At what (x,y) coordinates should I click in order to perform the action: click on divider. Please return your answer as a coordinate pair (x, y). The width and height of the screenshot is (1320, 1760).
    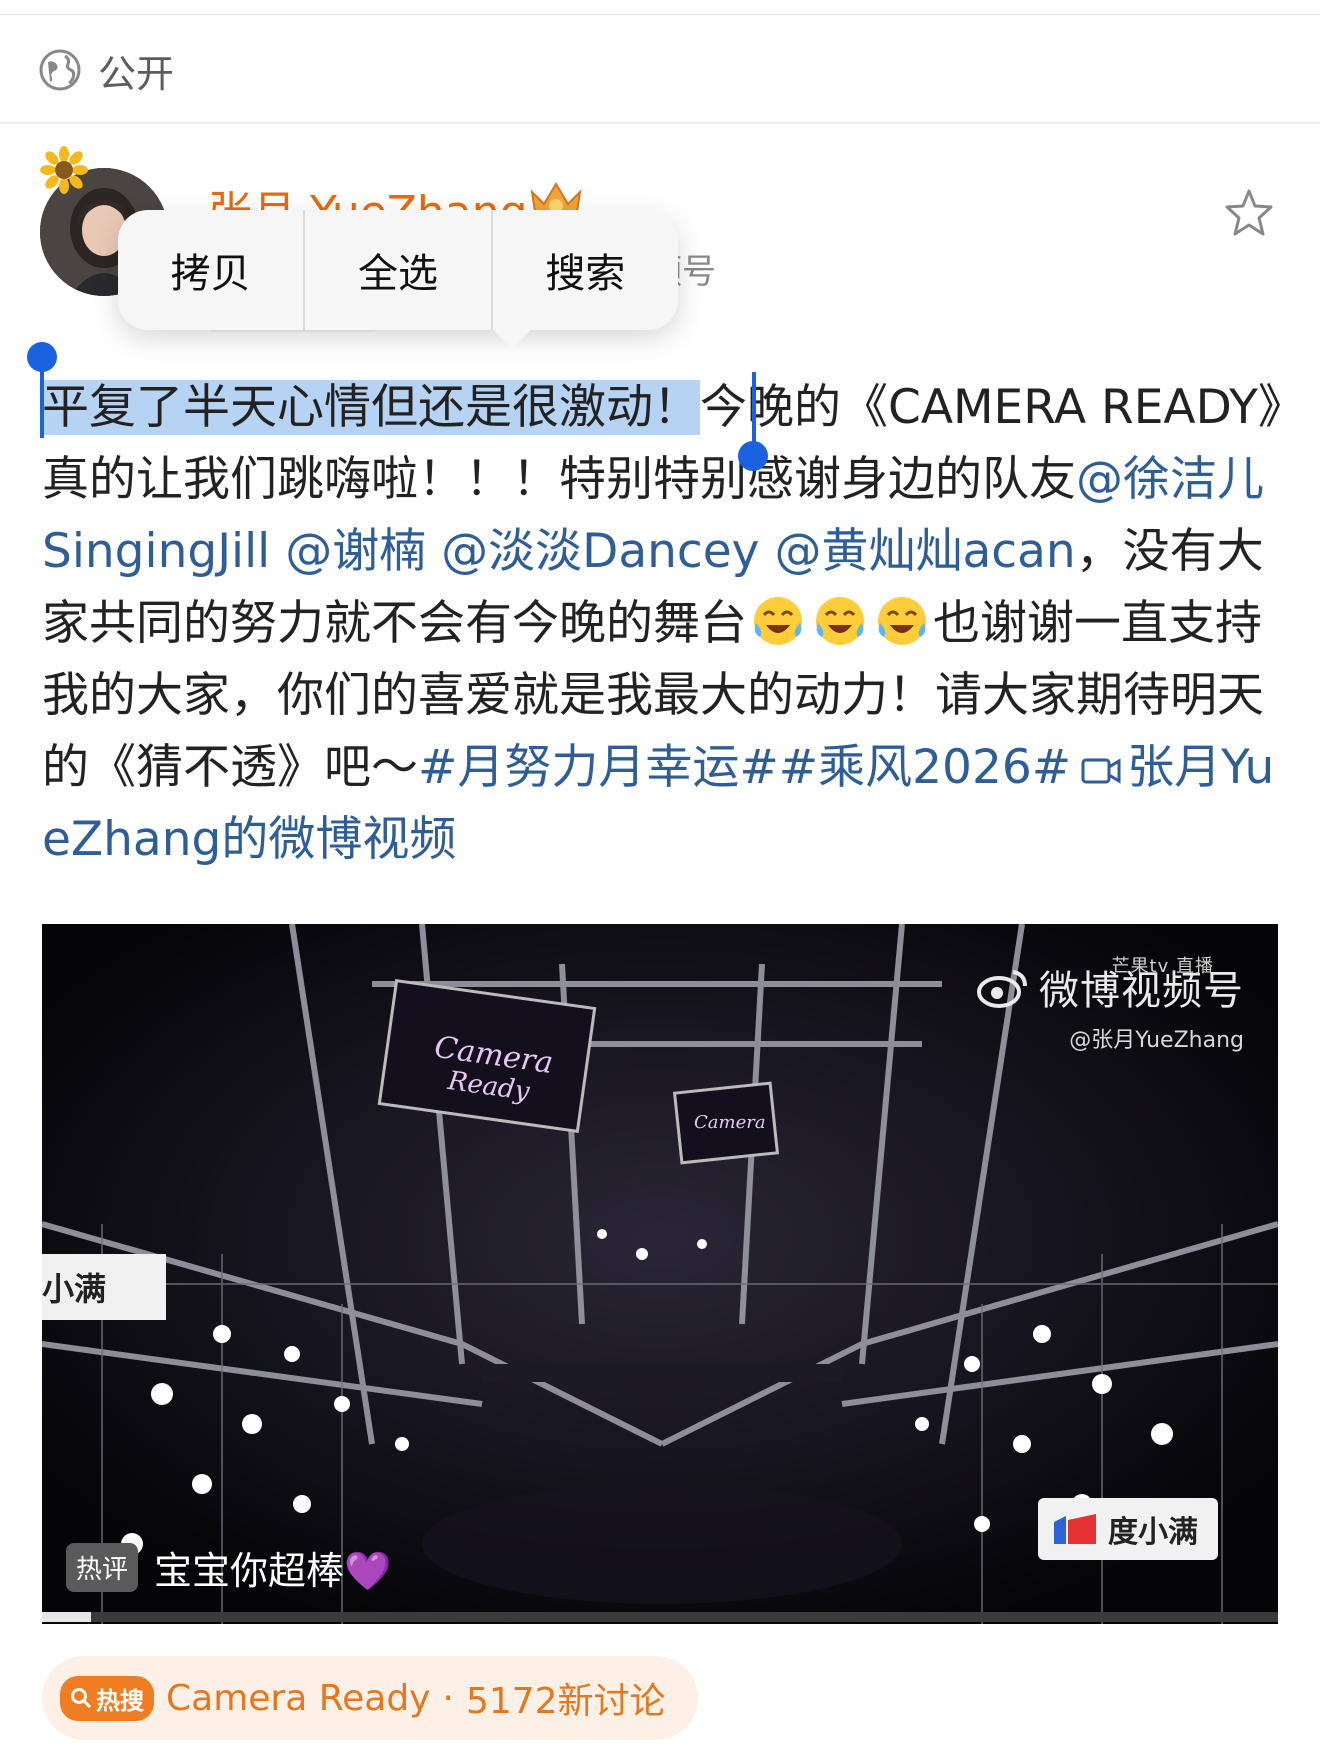
    Looking at the image, I should click on (660, 123).